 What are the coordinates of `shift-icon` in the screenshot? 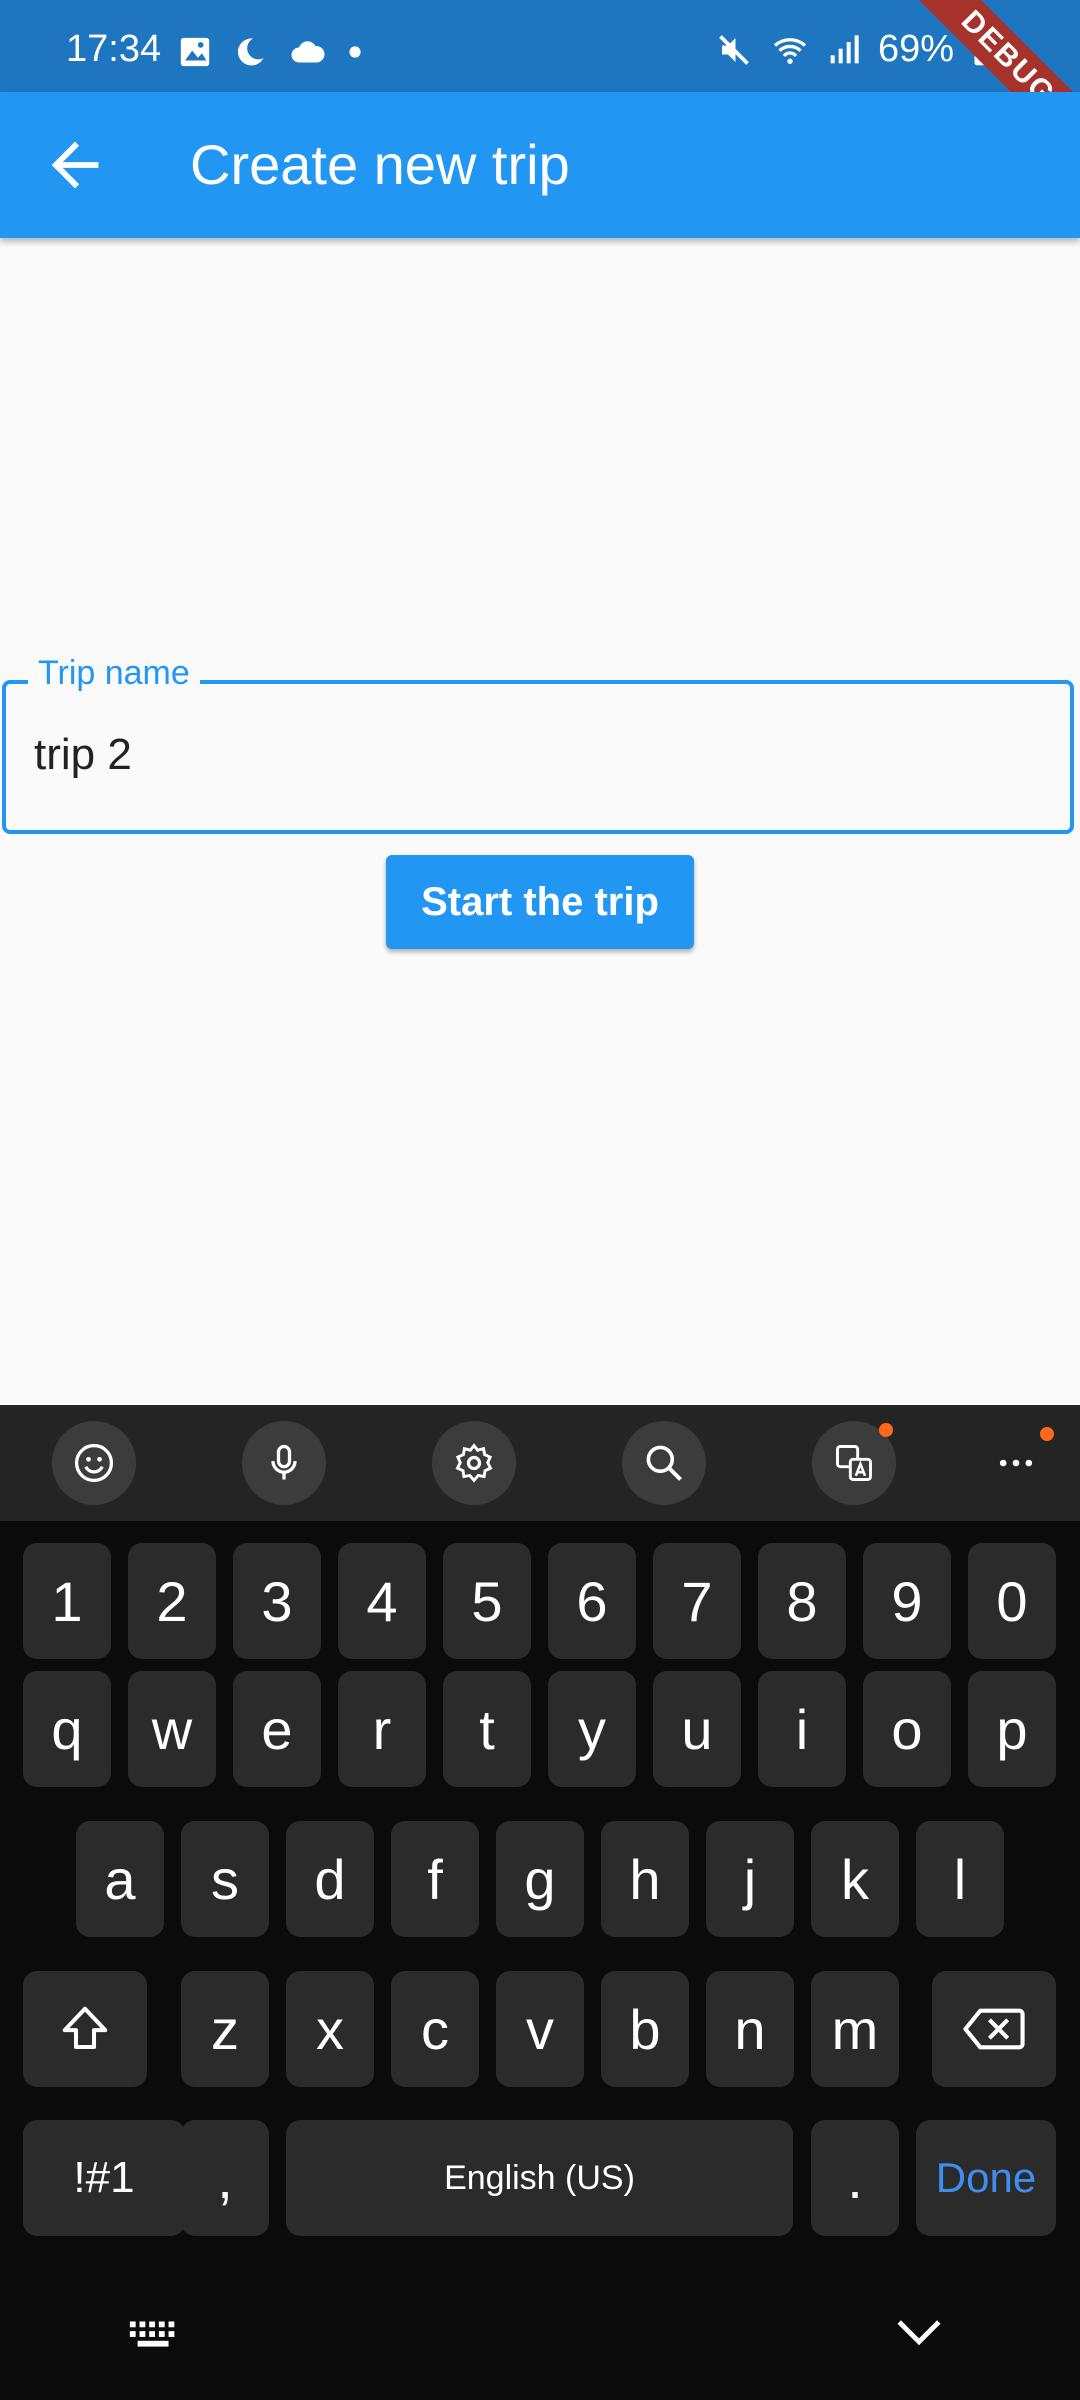 It's located at (85, 2028).